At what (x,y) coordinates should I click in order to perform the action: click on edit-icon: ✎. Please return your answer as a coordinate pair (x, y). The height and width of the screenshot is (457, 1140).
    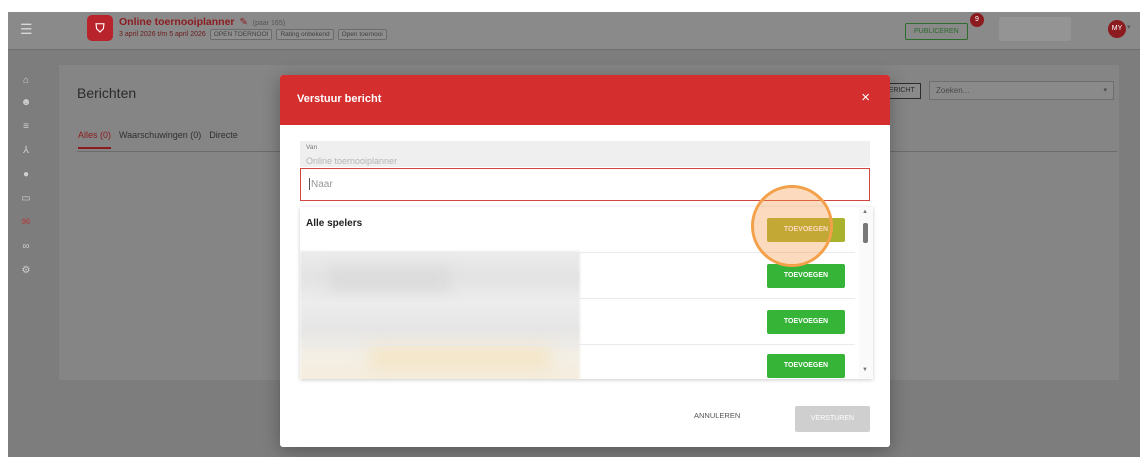
    Looking at the image, I should click on (243, 22).